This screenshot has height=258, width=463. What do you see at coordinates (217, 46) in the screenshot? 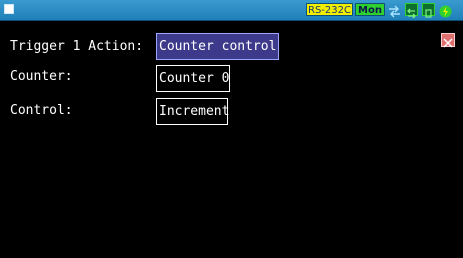
I see `trigger-action-field: Counter control` at bounding box center [217, 46].